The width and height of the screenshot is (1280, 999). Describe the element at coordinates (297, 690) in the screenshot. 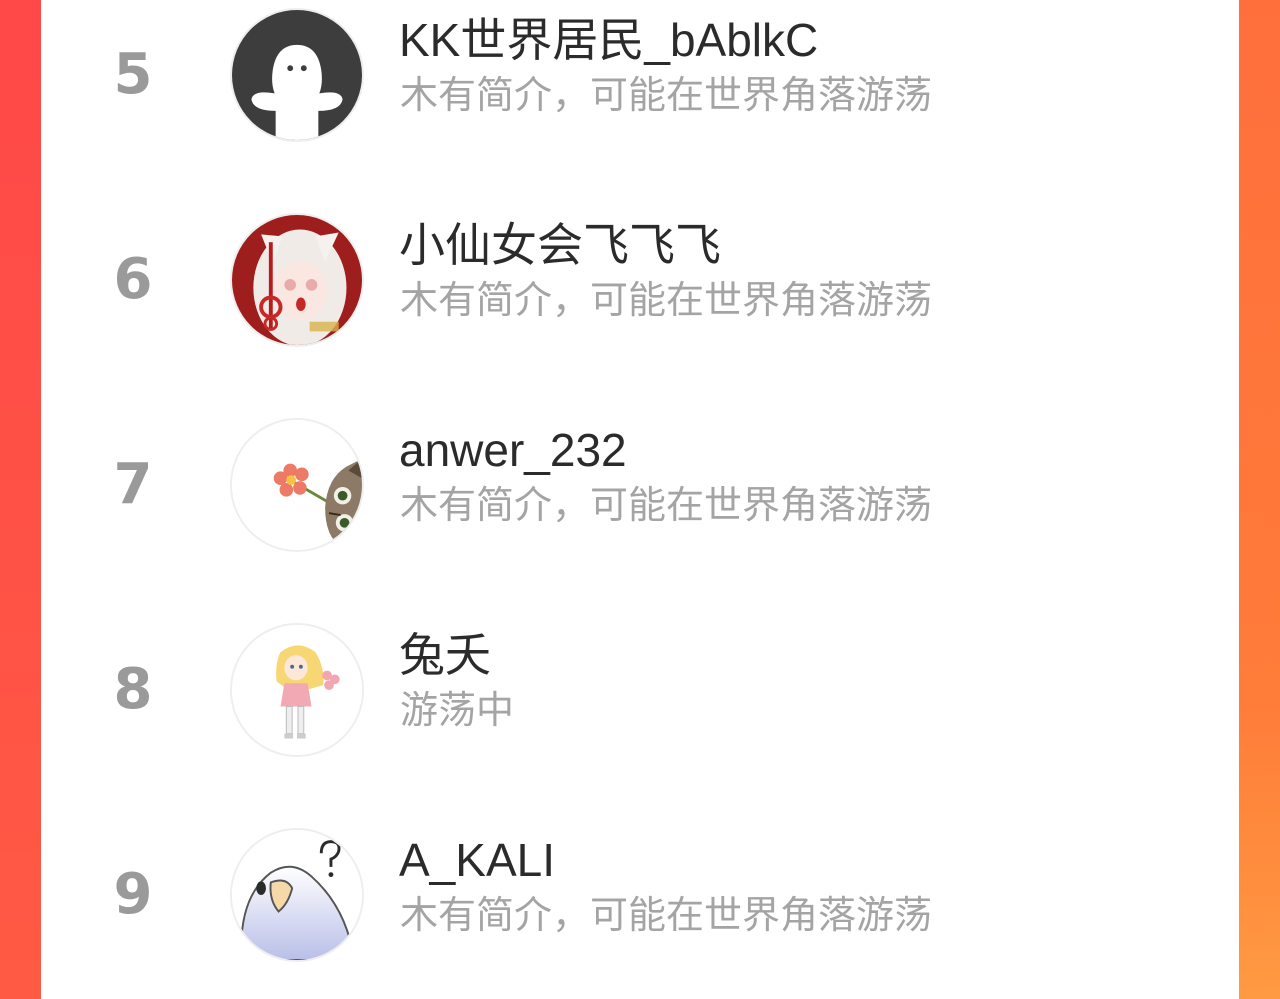

I see `girl-illustration-avatar-icon` at that location.